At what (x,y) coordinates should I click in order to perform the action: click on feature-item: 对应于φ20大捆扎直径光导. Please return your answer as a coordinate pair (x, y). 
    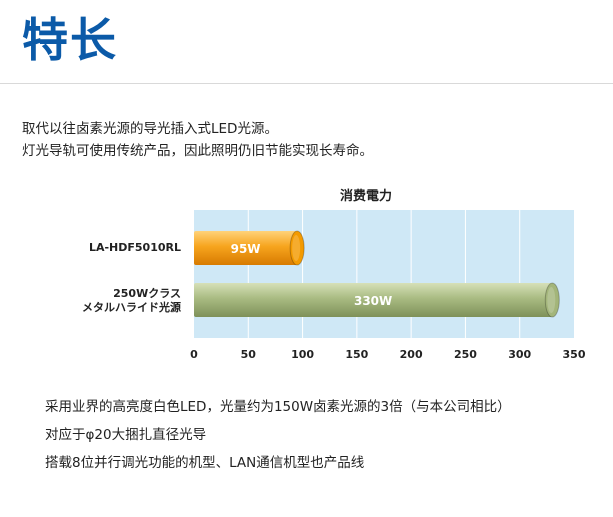
    Looking at the image, I should click on (126, 435).